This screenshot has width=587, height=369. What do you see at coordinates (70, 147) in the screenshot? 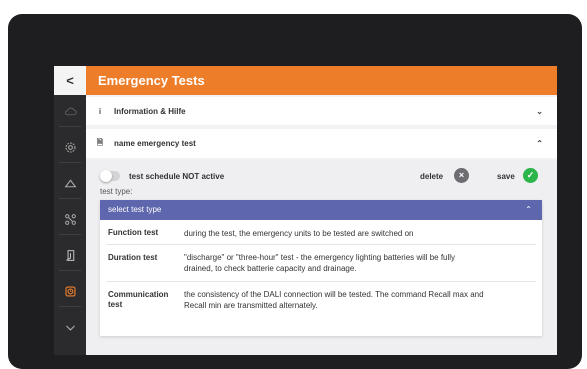
I see `settings-icon` at bounding box center [70, 147].